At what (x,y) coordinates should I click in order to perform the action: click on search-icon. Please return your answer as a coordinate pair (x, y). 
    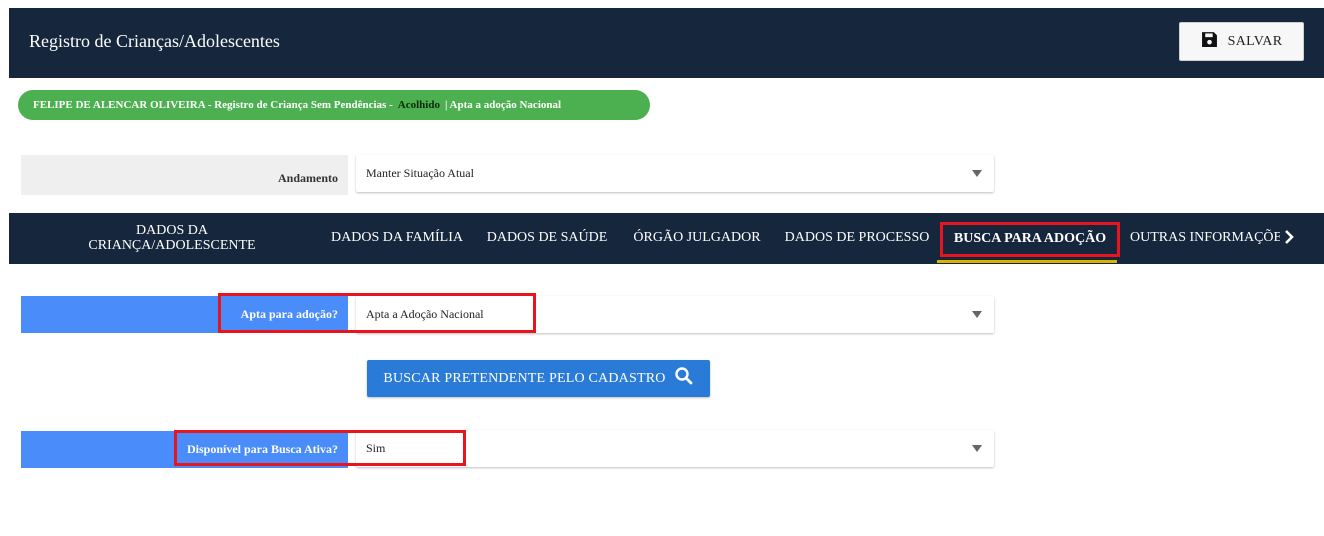
    Looking at the image, I should click on (684, 378).